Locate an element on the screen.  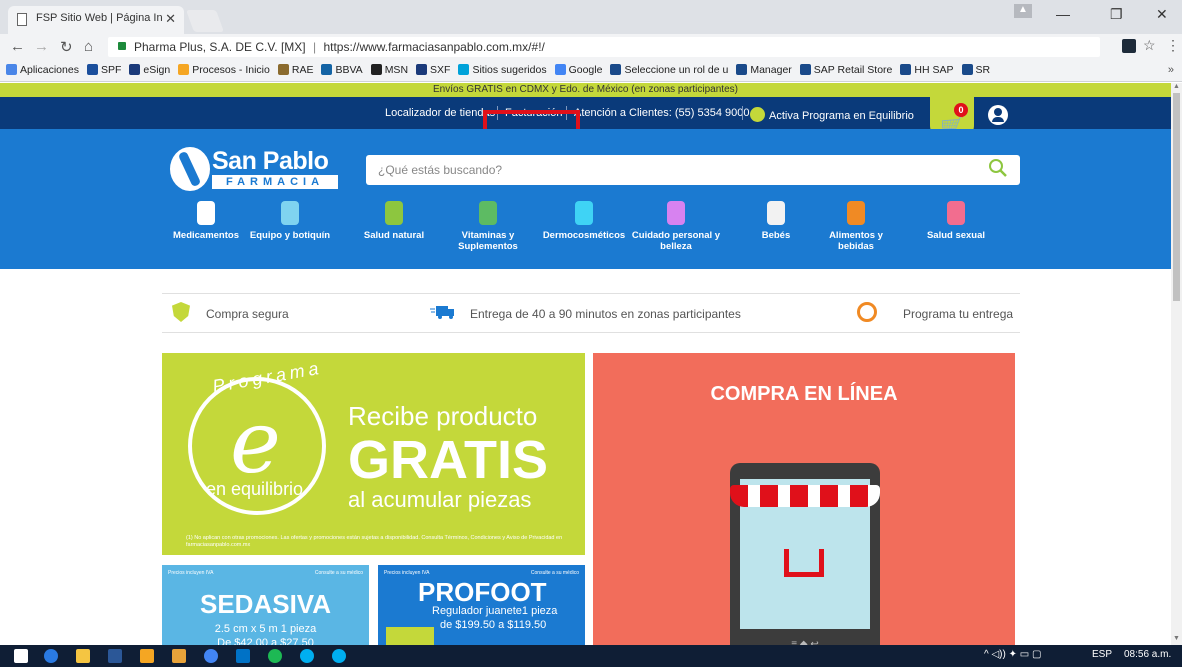
bookmark-item: SXF is located at coordinates (433, 70).